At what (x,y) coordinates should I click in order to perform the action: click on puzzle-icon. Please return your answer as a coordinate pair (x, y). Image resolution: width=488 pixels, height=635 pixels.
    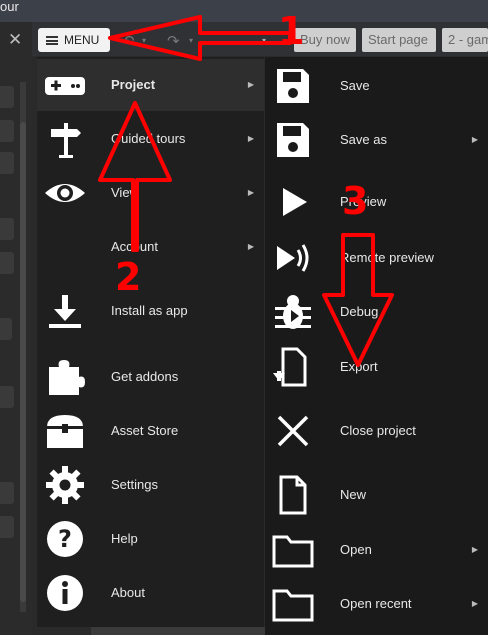
    Looking at the image, I should click on (67, 377).